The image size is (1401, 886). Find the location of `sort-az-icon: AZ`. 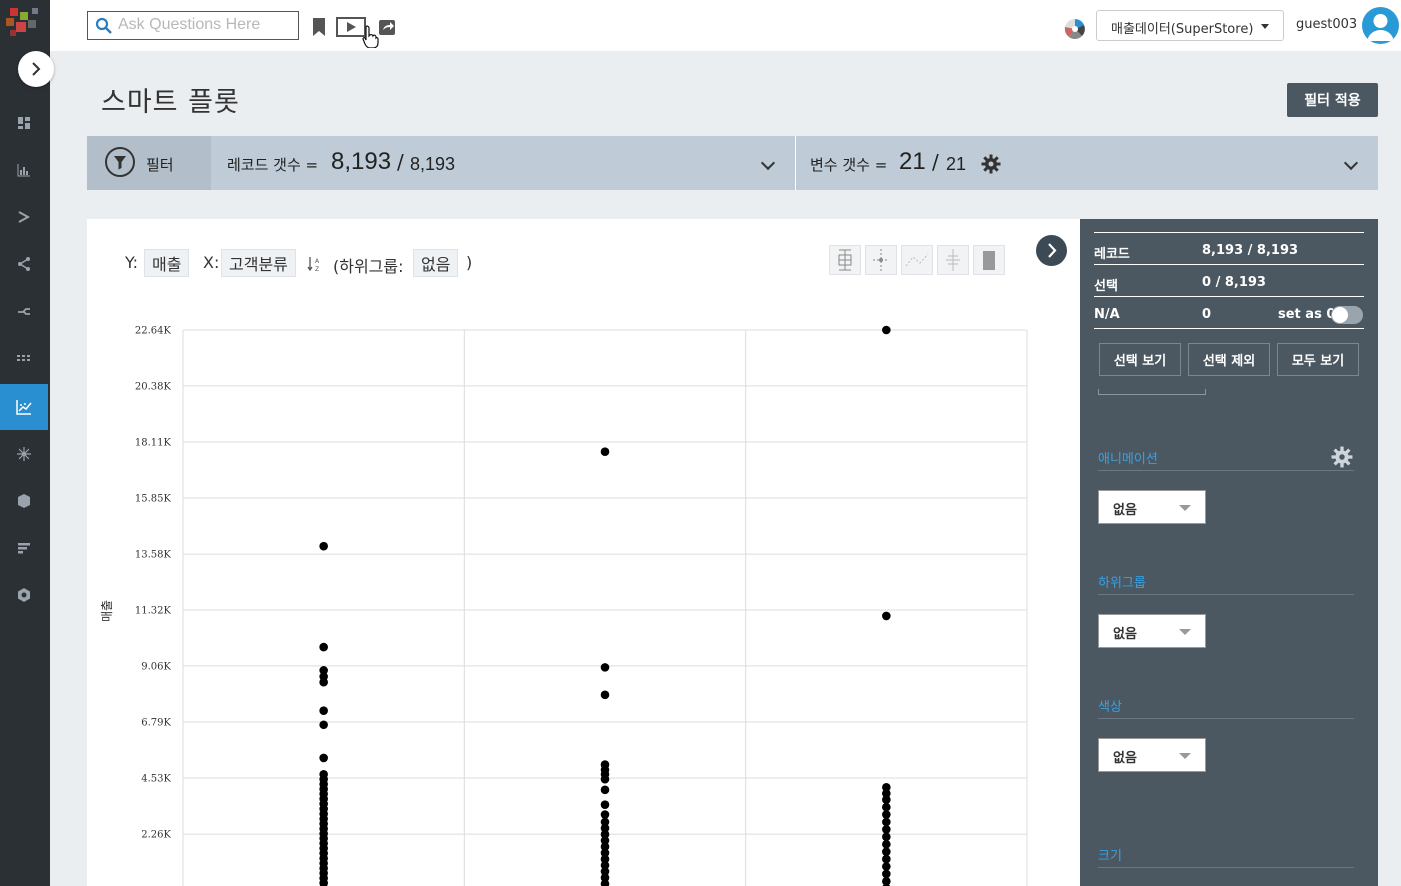

sort-az-icon: AZ is located at coordinates (315, 264).